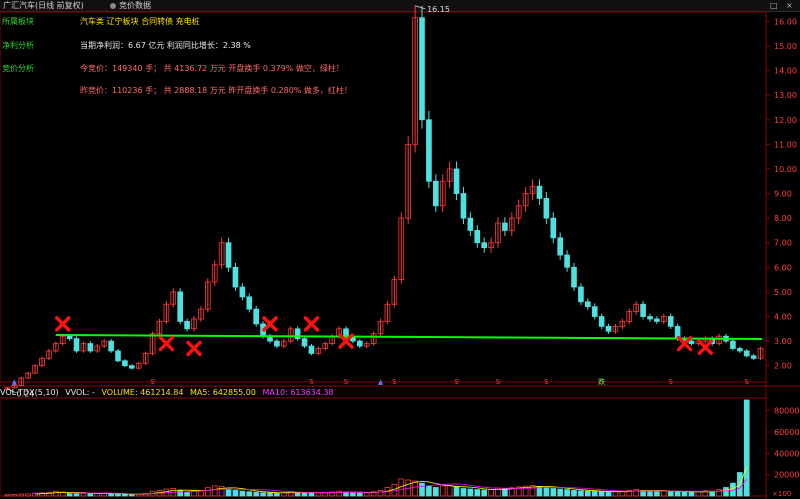 This screenshot has width=800, height=499. What do you see at coordinates (62, 324) in the screenshot?
I see `x-marker` at bounding box center [62, 324].